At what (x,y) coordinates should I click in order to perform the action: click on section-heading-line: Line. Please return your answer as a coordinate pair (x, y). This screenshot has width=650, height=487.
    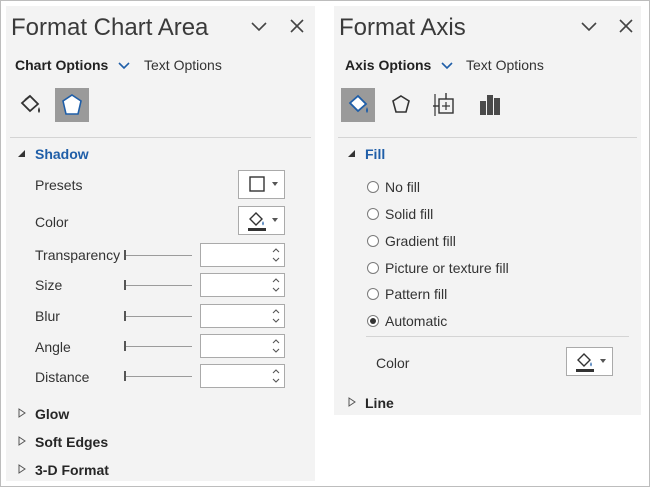
    Looking at the image, I should click on (379, 403).